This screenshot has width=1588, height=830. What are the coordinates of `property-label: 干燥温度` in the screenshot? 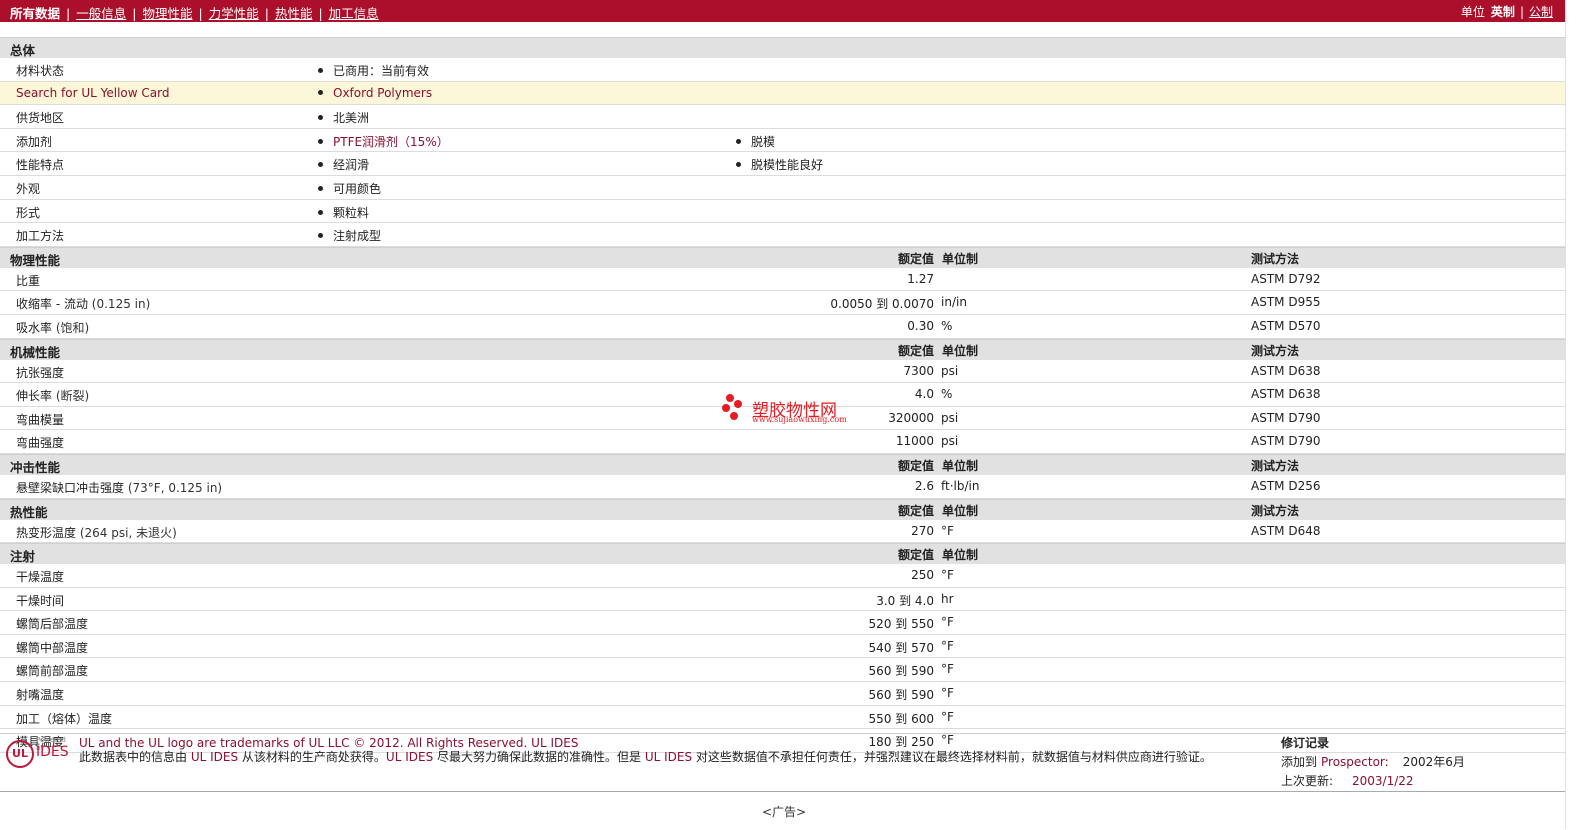 It's located at (40, 577).